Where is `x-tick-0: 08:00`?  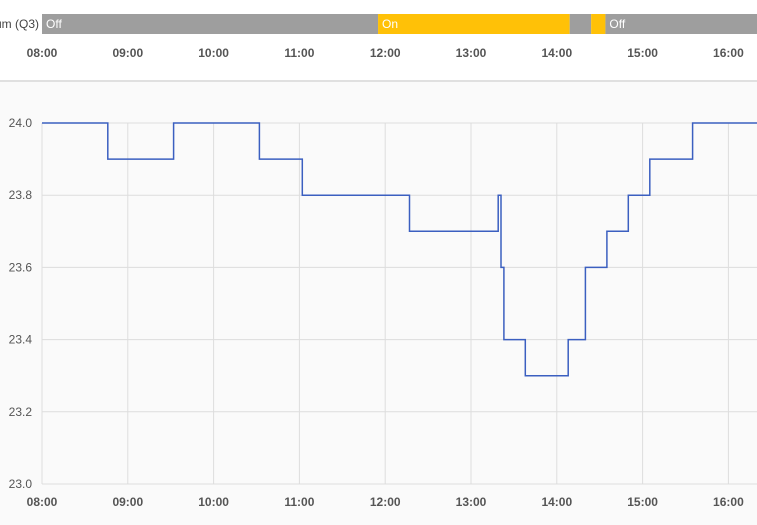 x-tick-0: 08:00 is located at coordinates (42, 502).